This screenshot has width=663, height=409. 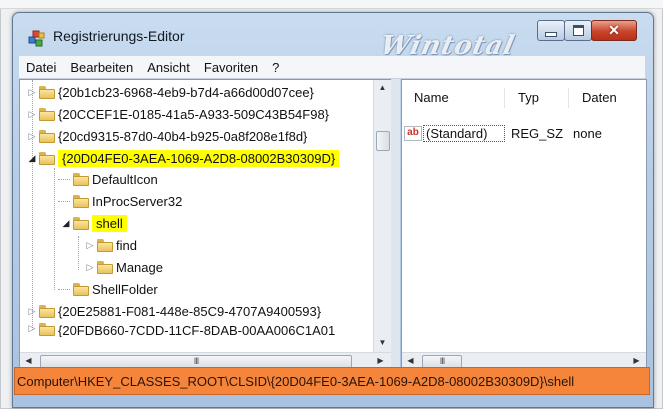 What do you see at coordinates (119, 36) in the screenshot?
I see `window-title: Registrierungs-Editor` at bounding box center [119, 36].